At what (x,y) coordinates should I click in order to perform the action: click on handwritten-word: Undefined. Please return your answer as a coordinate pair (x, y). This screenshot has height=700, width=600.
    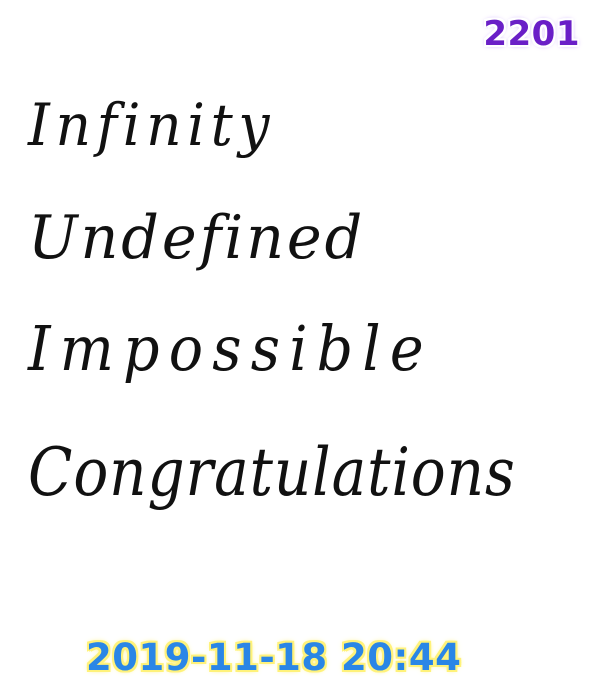
    Looking at the image, I should click on (197, 238).